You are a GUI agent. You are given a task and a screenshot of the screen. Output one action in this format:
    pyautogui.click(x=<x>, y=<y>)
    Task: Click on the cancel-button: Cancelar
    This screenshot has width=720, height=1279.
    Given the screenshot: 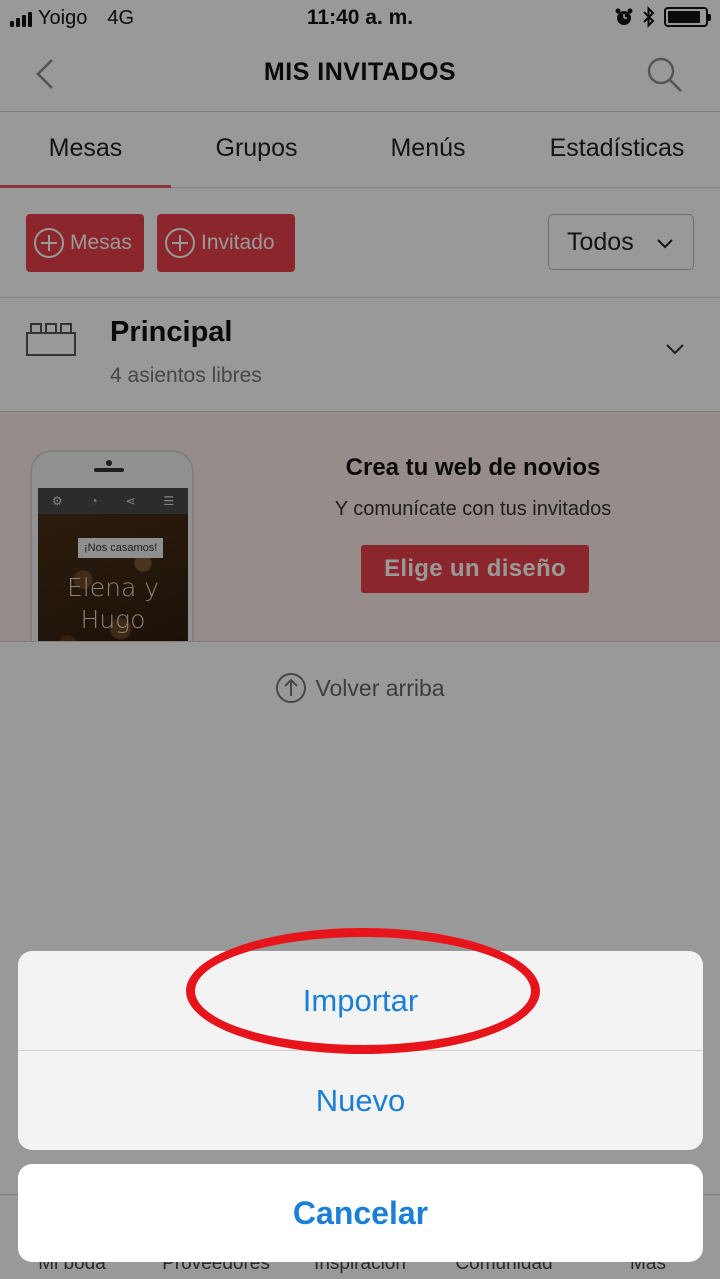 What is the action you would take?
    pyautogui.click(x=360, y=1213)
    